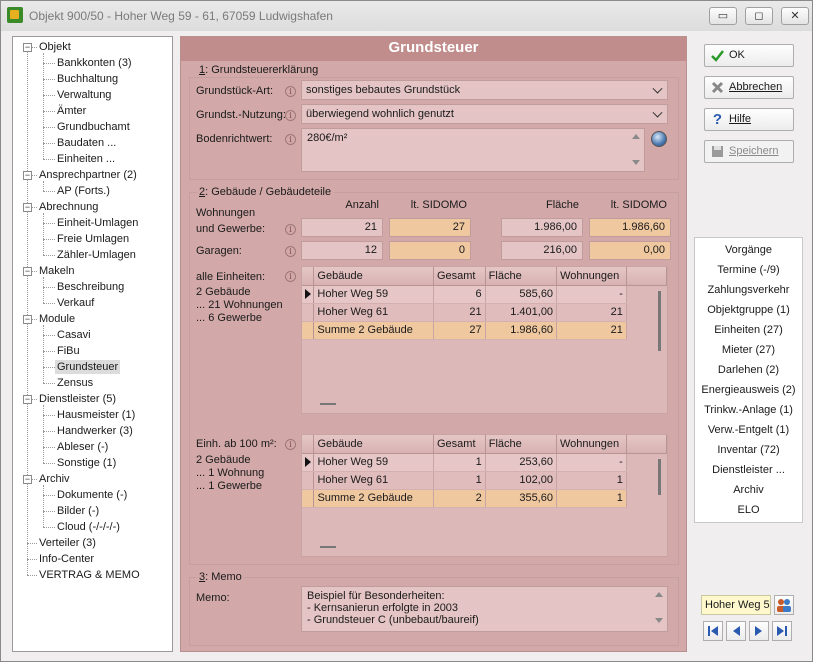 This screenshot has width=813, height=662. What do you see at coordinates (542, 227) in the screenshot?
I see `wohnungen-flaeche: 1.986,00` at bounding box center [542, 227].